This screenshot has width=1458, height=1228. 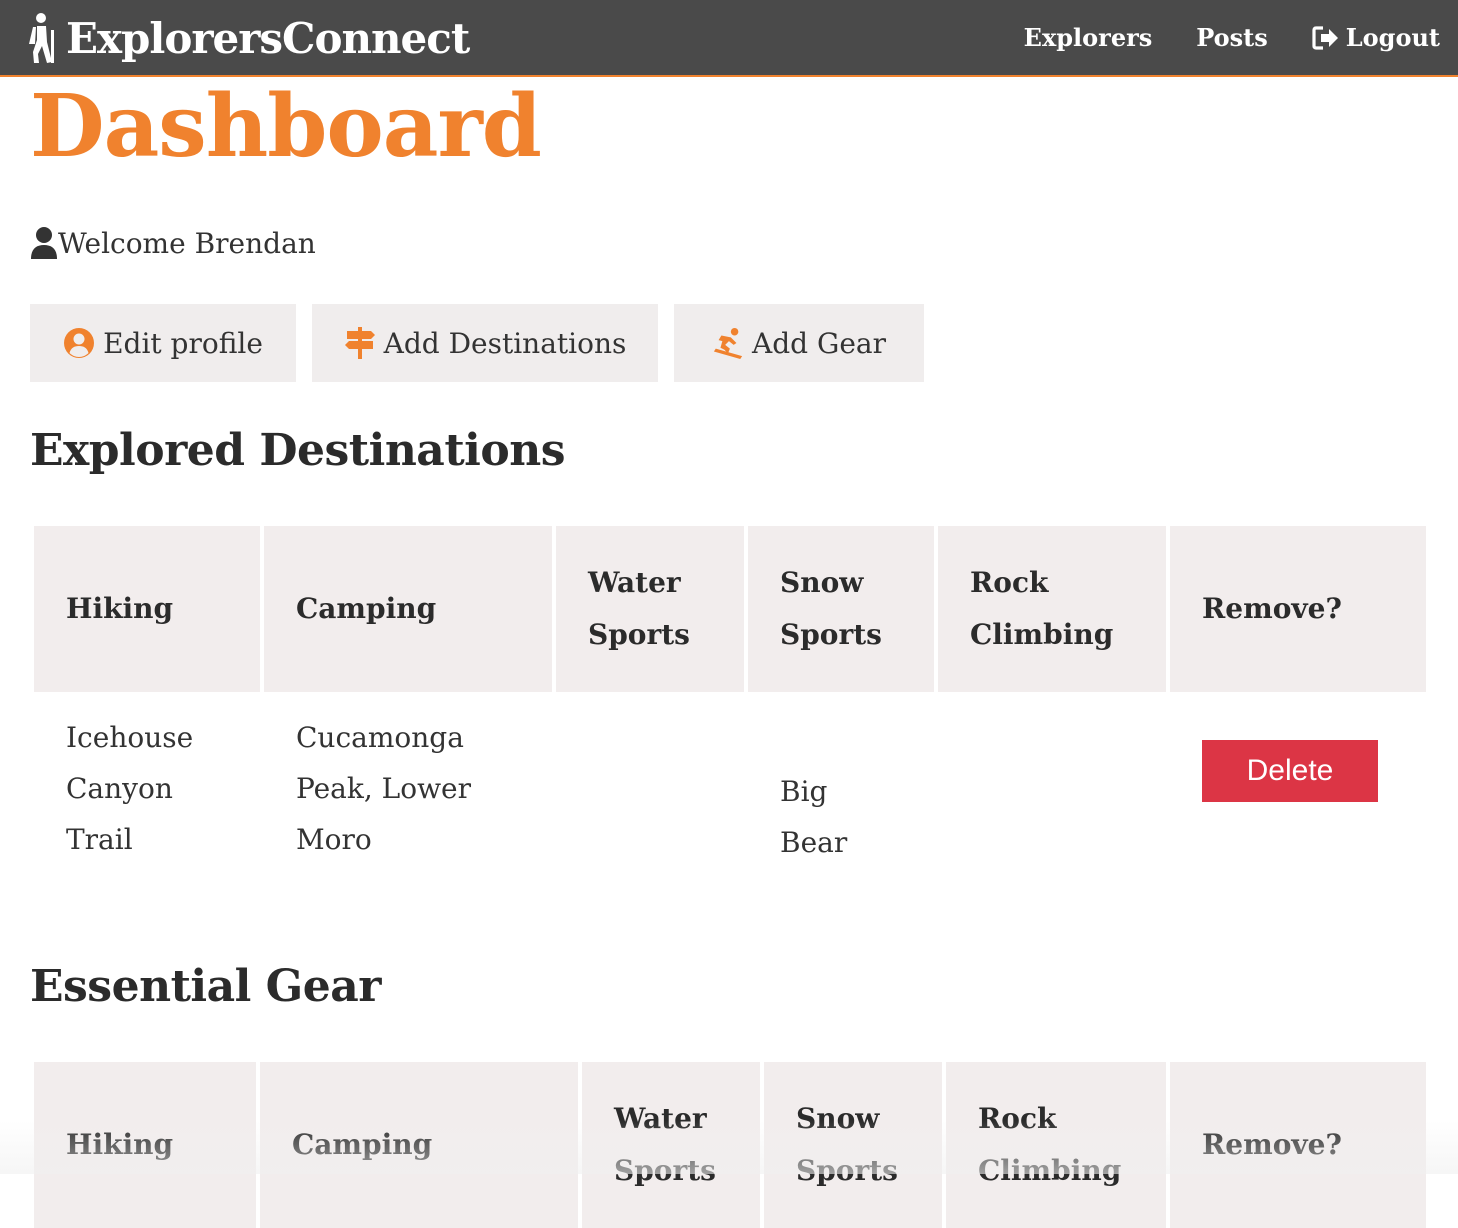 What do you see at coordinates (130, 788) in the screenshot?
I see `cell-hiking: Icehouse Canyon Trail` at bounding box center [130, 788].